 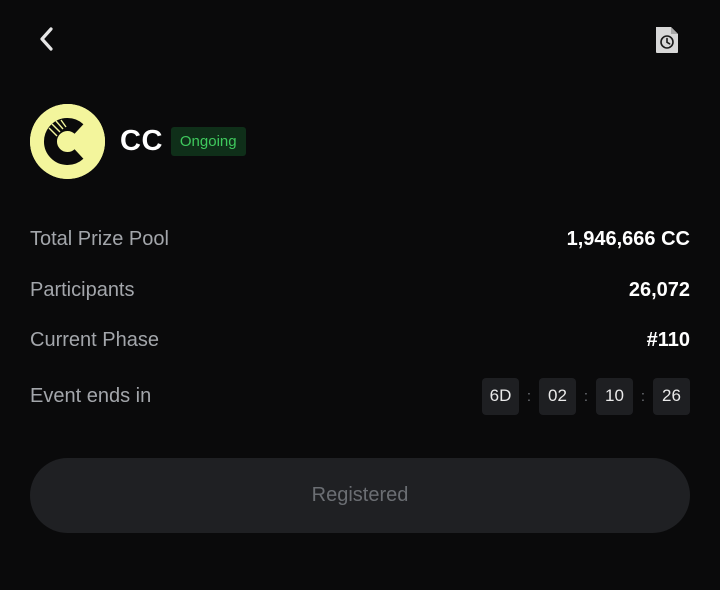 What do you see at coordinates (141, 140) in the screenshot?
I see `token-name: CC` at bounding box center [141, 140].